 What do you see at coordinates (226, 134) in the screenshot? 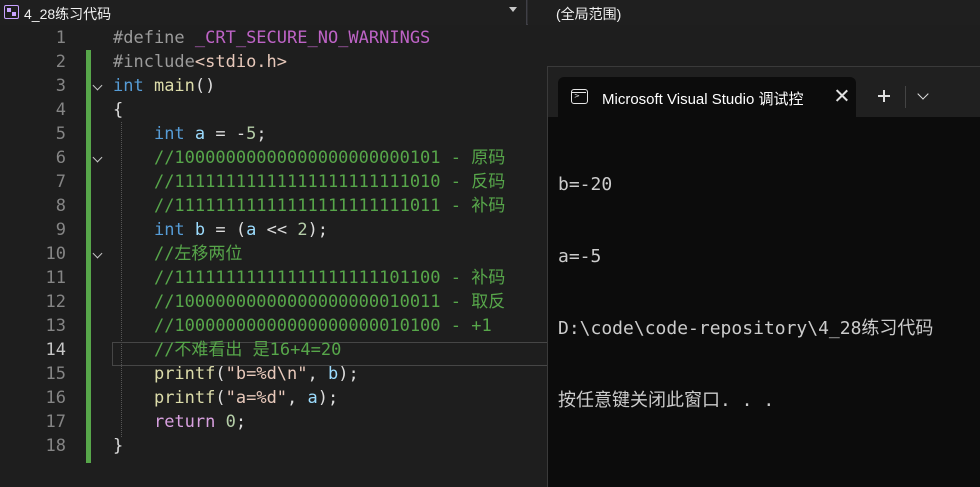
I see `code-token: = -` at bounding box center [226, 134].